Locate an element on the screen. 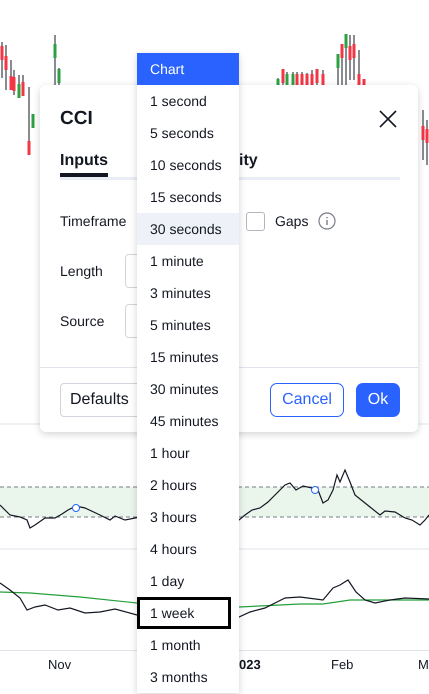 This screenshot has height=694, width=429. menu-item: 3 minutes is located at coordinates (188, 293).